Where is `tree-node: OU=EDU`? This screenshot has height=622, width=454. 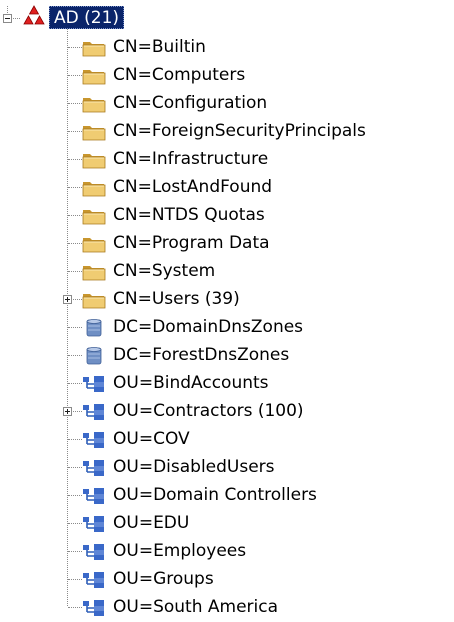
tree-node: OU=EDU is located at coordinates (227, 524).